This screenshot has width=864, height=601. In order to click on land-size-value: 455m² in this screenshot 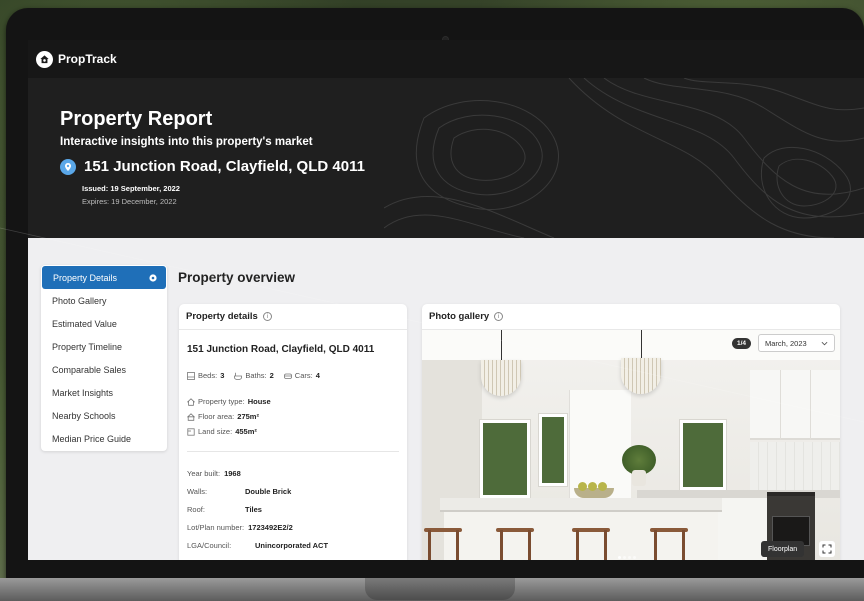, I will do `click(246, 431)`.